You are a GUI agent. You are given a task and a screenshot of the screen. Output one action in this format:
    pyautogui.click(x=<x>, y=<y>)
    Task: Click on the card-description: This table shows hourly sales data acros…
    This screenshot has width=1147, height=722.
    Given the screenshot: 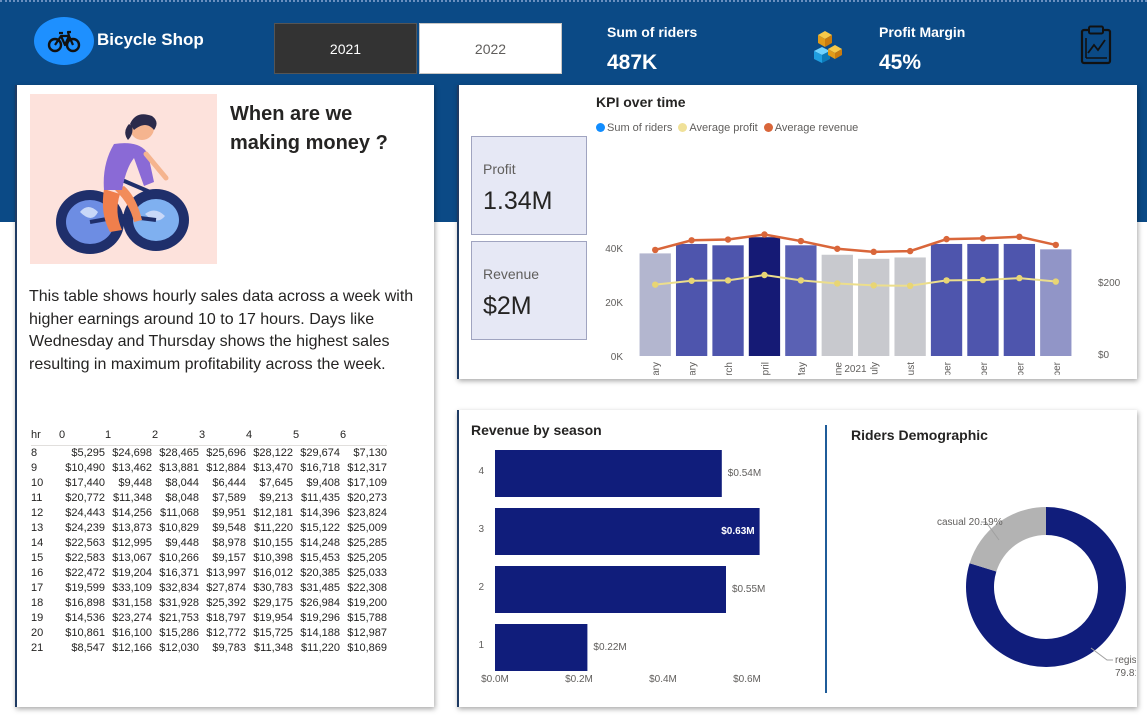 What is the action you would take?
    pyautogui.click(x=221, y=330)
    